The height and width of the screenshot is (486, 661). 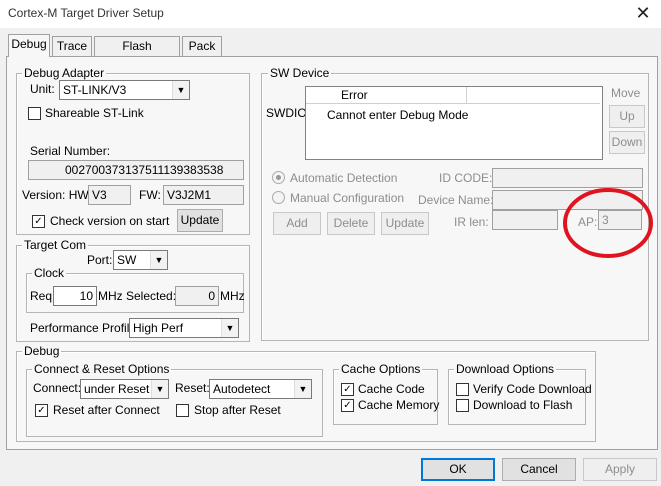 I want to click on selected-unit: MHz, so click(x=232, y=296).